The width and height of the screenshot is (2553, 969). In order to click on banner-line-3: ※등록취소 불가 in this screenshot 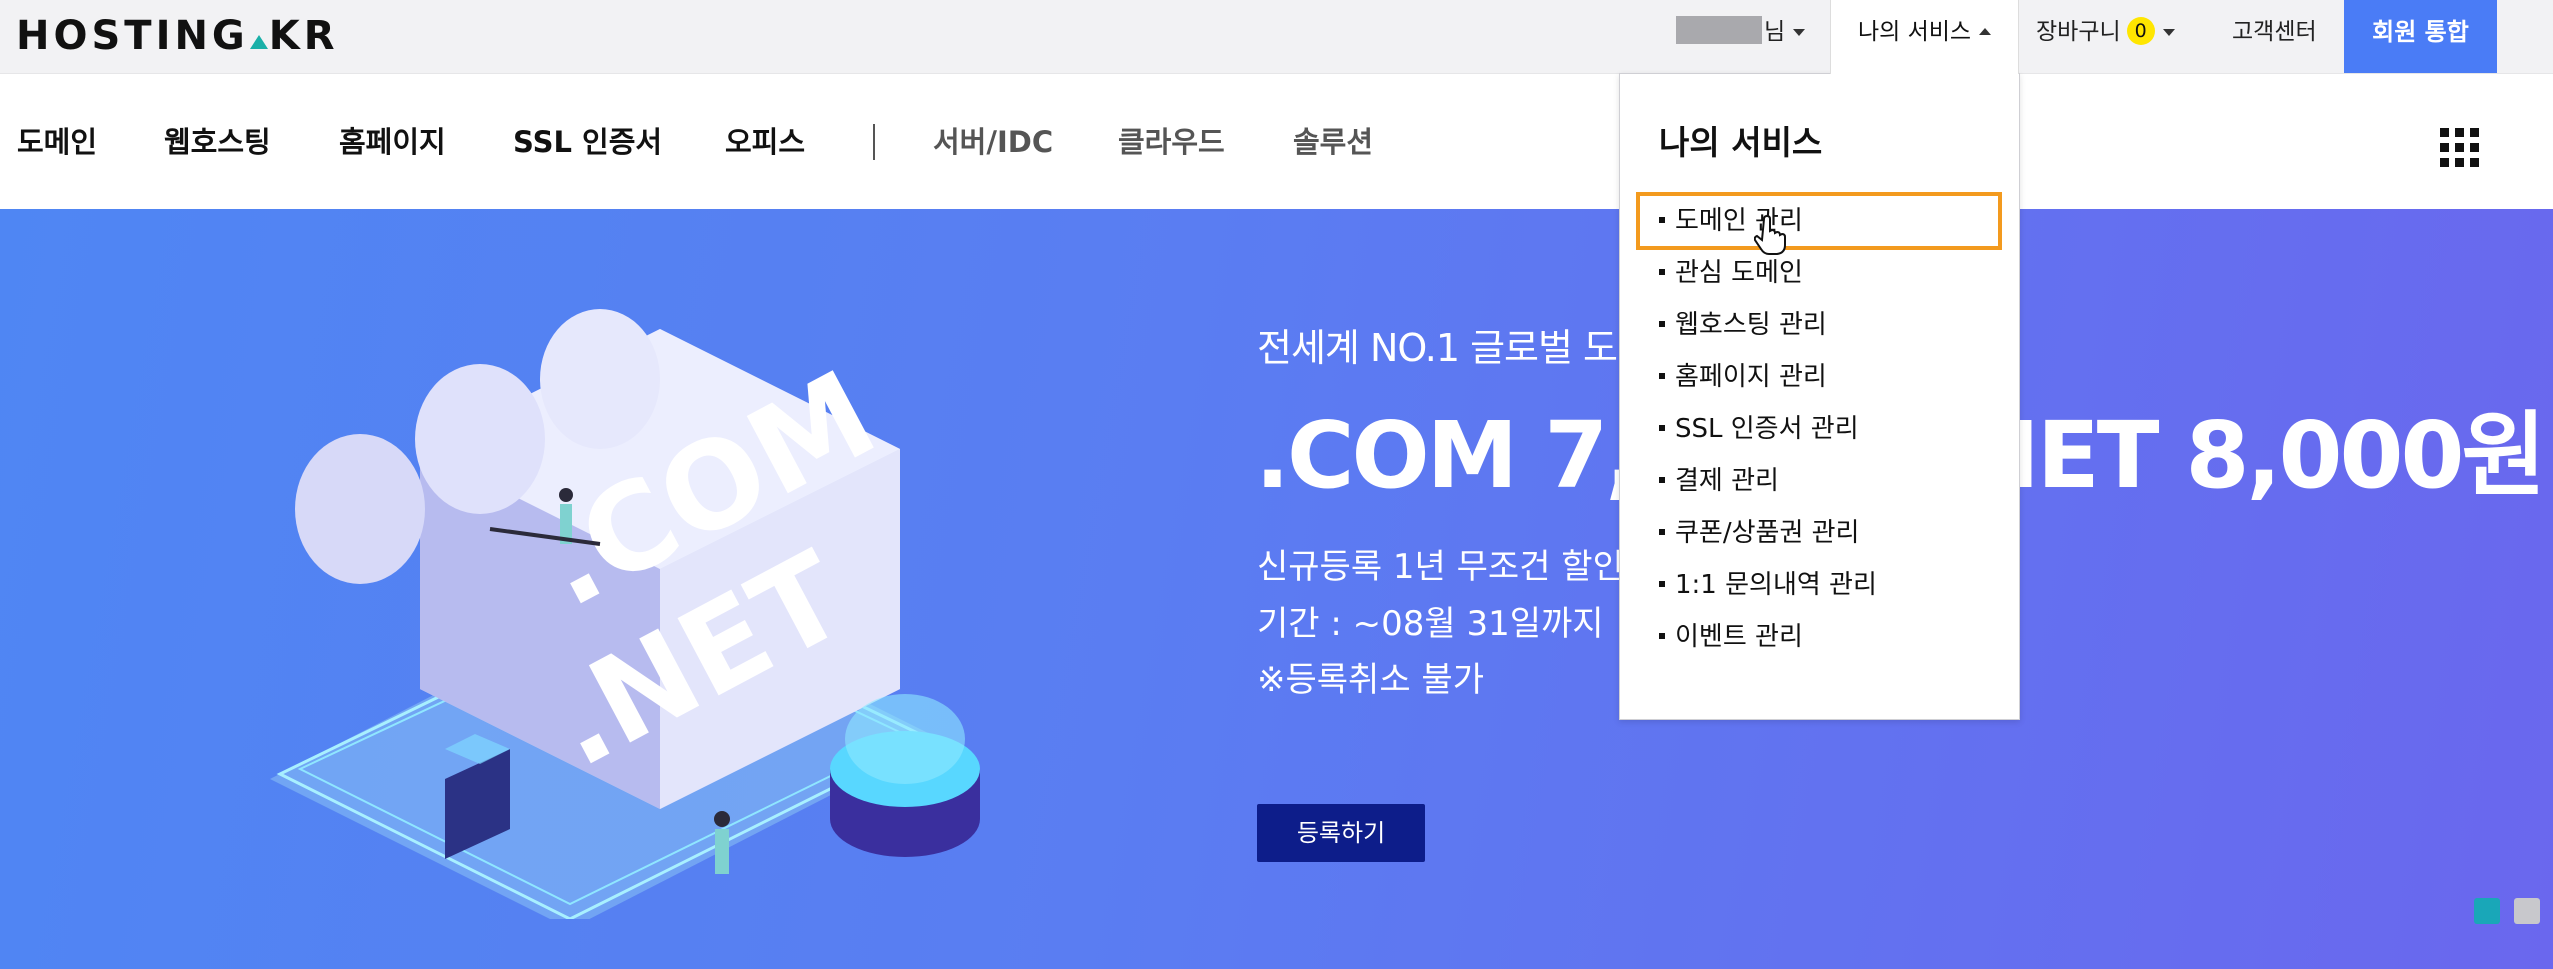, I will do `click(1370, 680)`.